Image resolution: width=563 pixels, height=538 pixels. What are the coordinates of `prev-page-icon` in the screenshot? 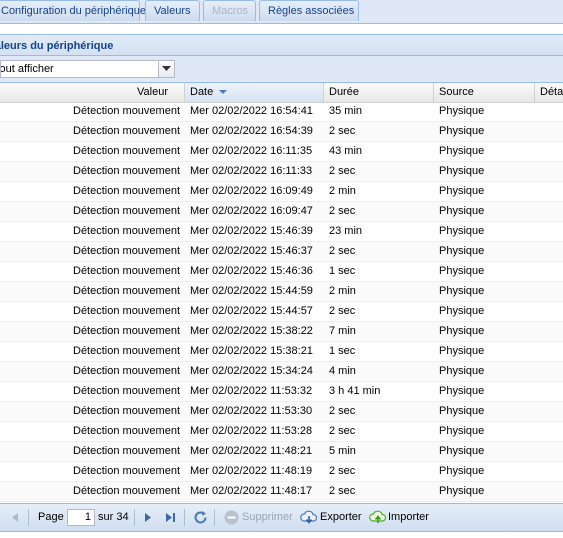 It's located at (15, 519).